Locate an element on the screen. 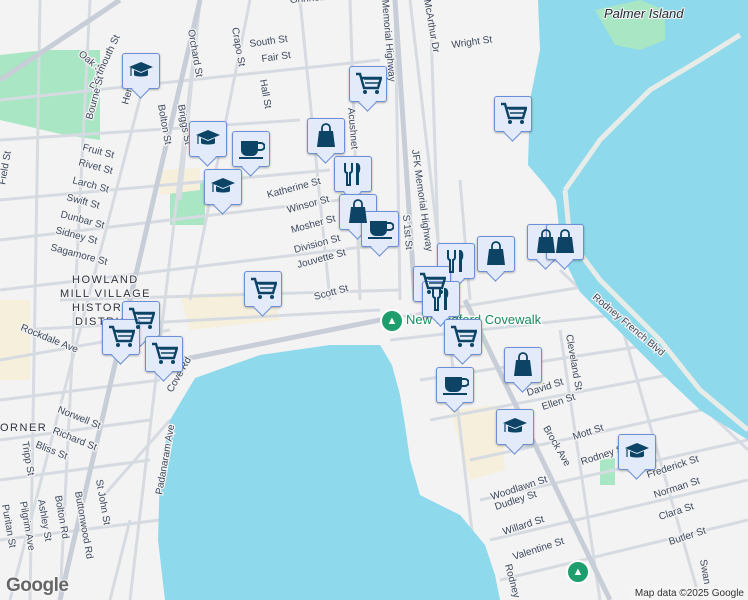 The width and height of the screenshot is (748, 600). street-label: Field St is located at coordinates (7, 168).